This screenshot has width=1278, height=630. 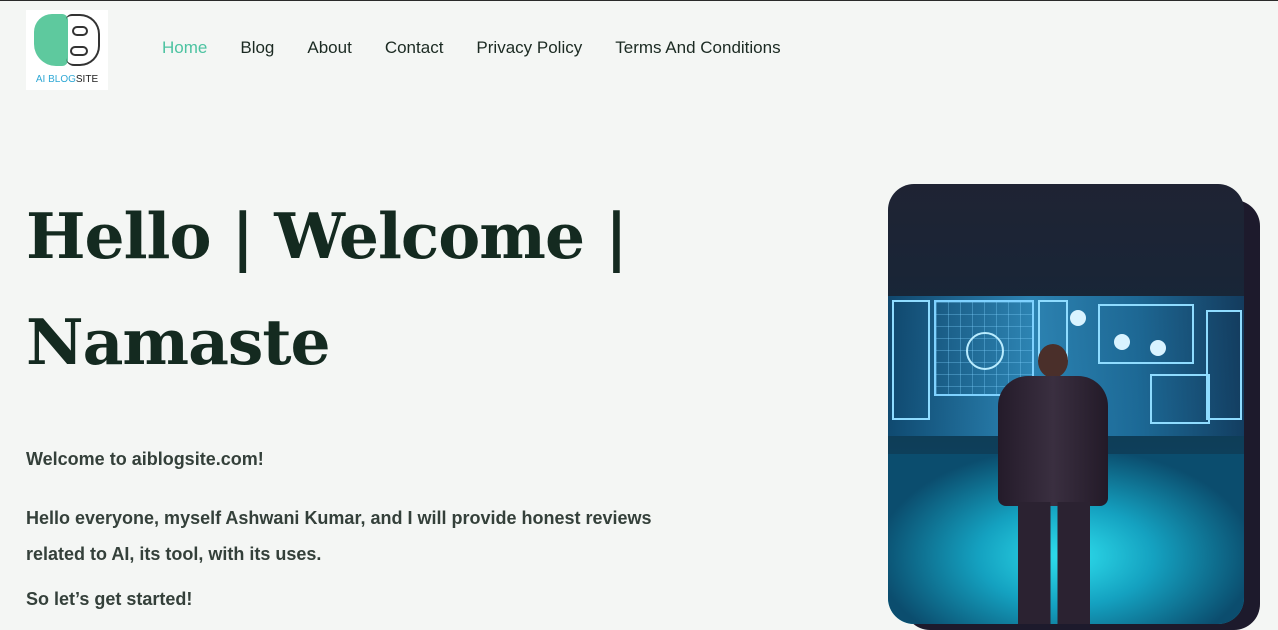 I want to click on nav-home: Home, so click(x=184, y=48).